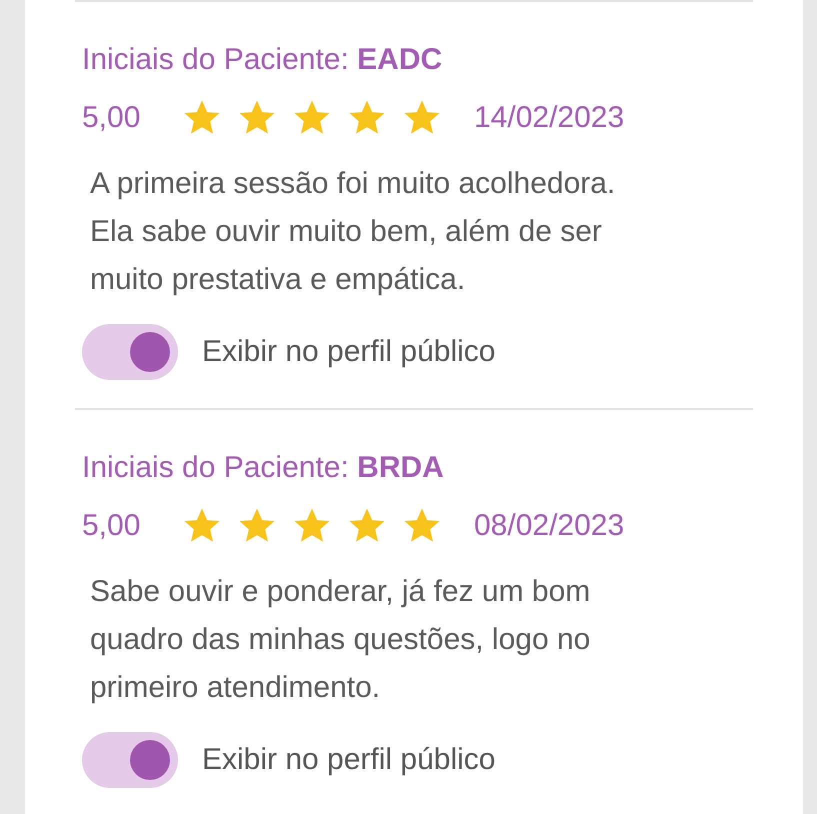 This screenshot has width=817, height=814. I want to click on review-date: 14/02/2023, so click(549, 118).